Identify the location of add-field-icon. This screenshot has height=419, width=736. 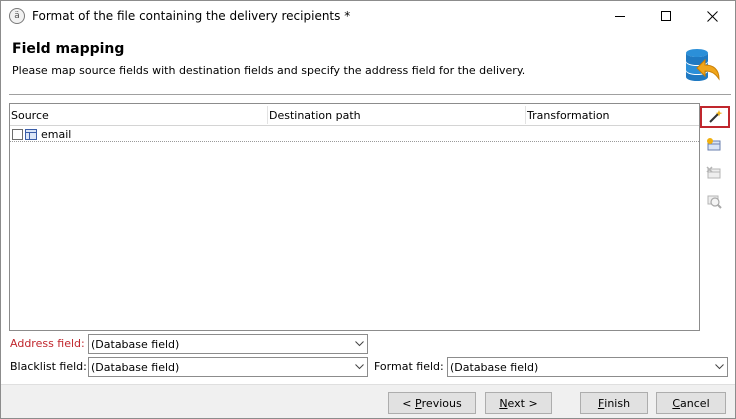
(714, 144).